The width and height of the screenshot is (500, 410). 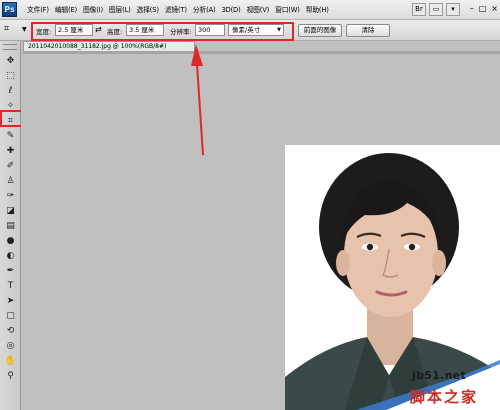 What do you see at coordinates (197, 55) in the screenshot?
I see `arrow-head` at bounding box center [197, 55].